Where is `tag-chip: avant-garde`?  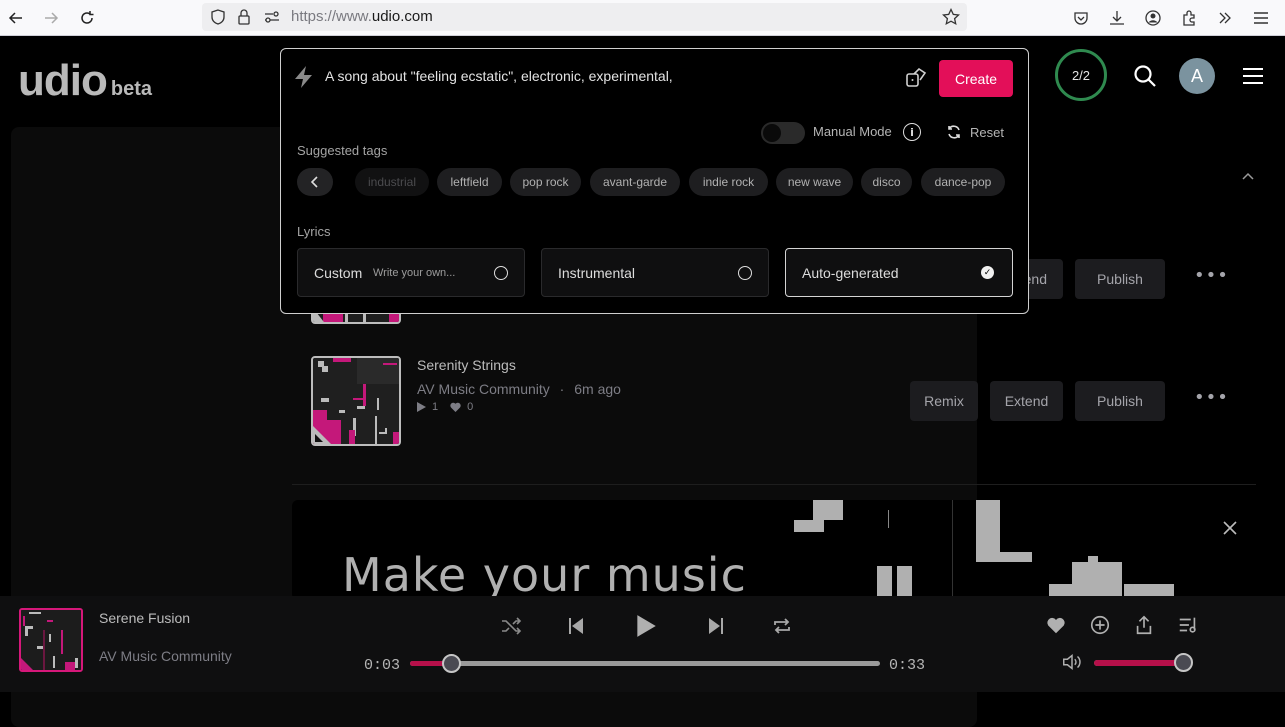 tag-chip: avant-garde is located at coordinates (635, 182).